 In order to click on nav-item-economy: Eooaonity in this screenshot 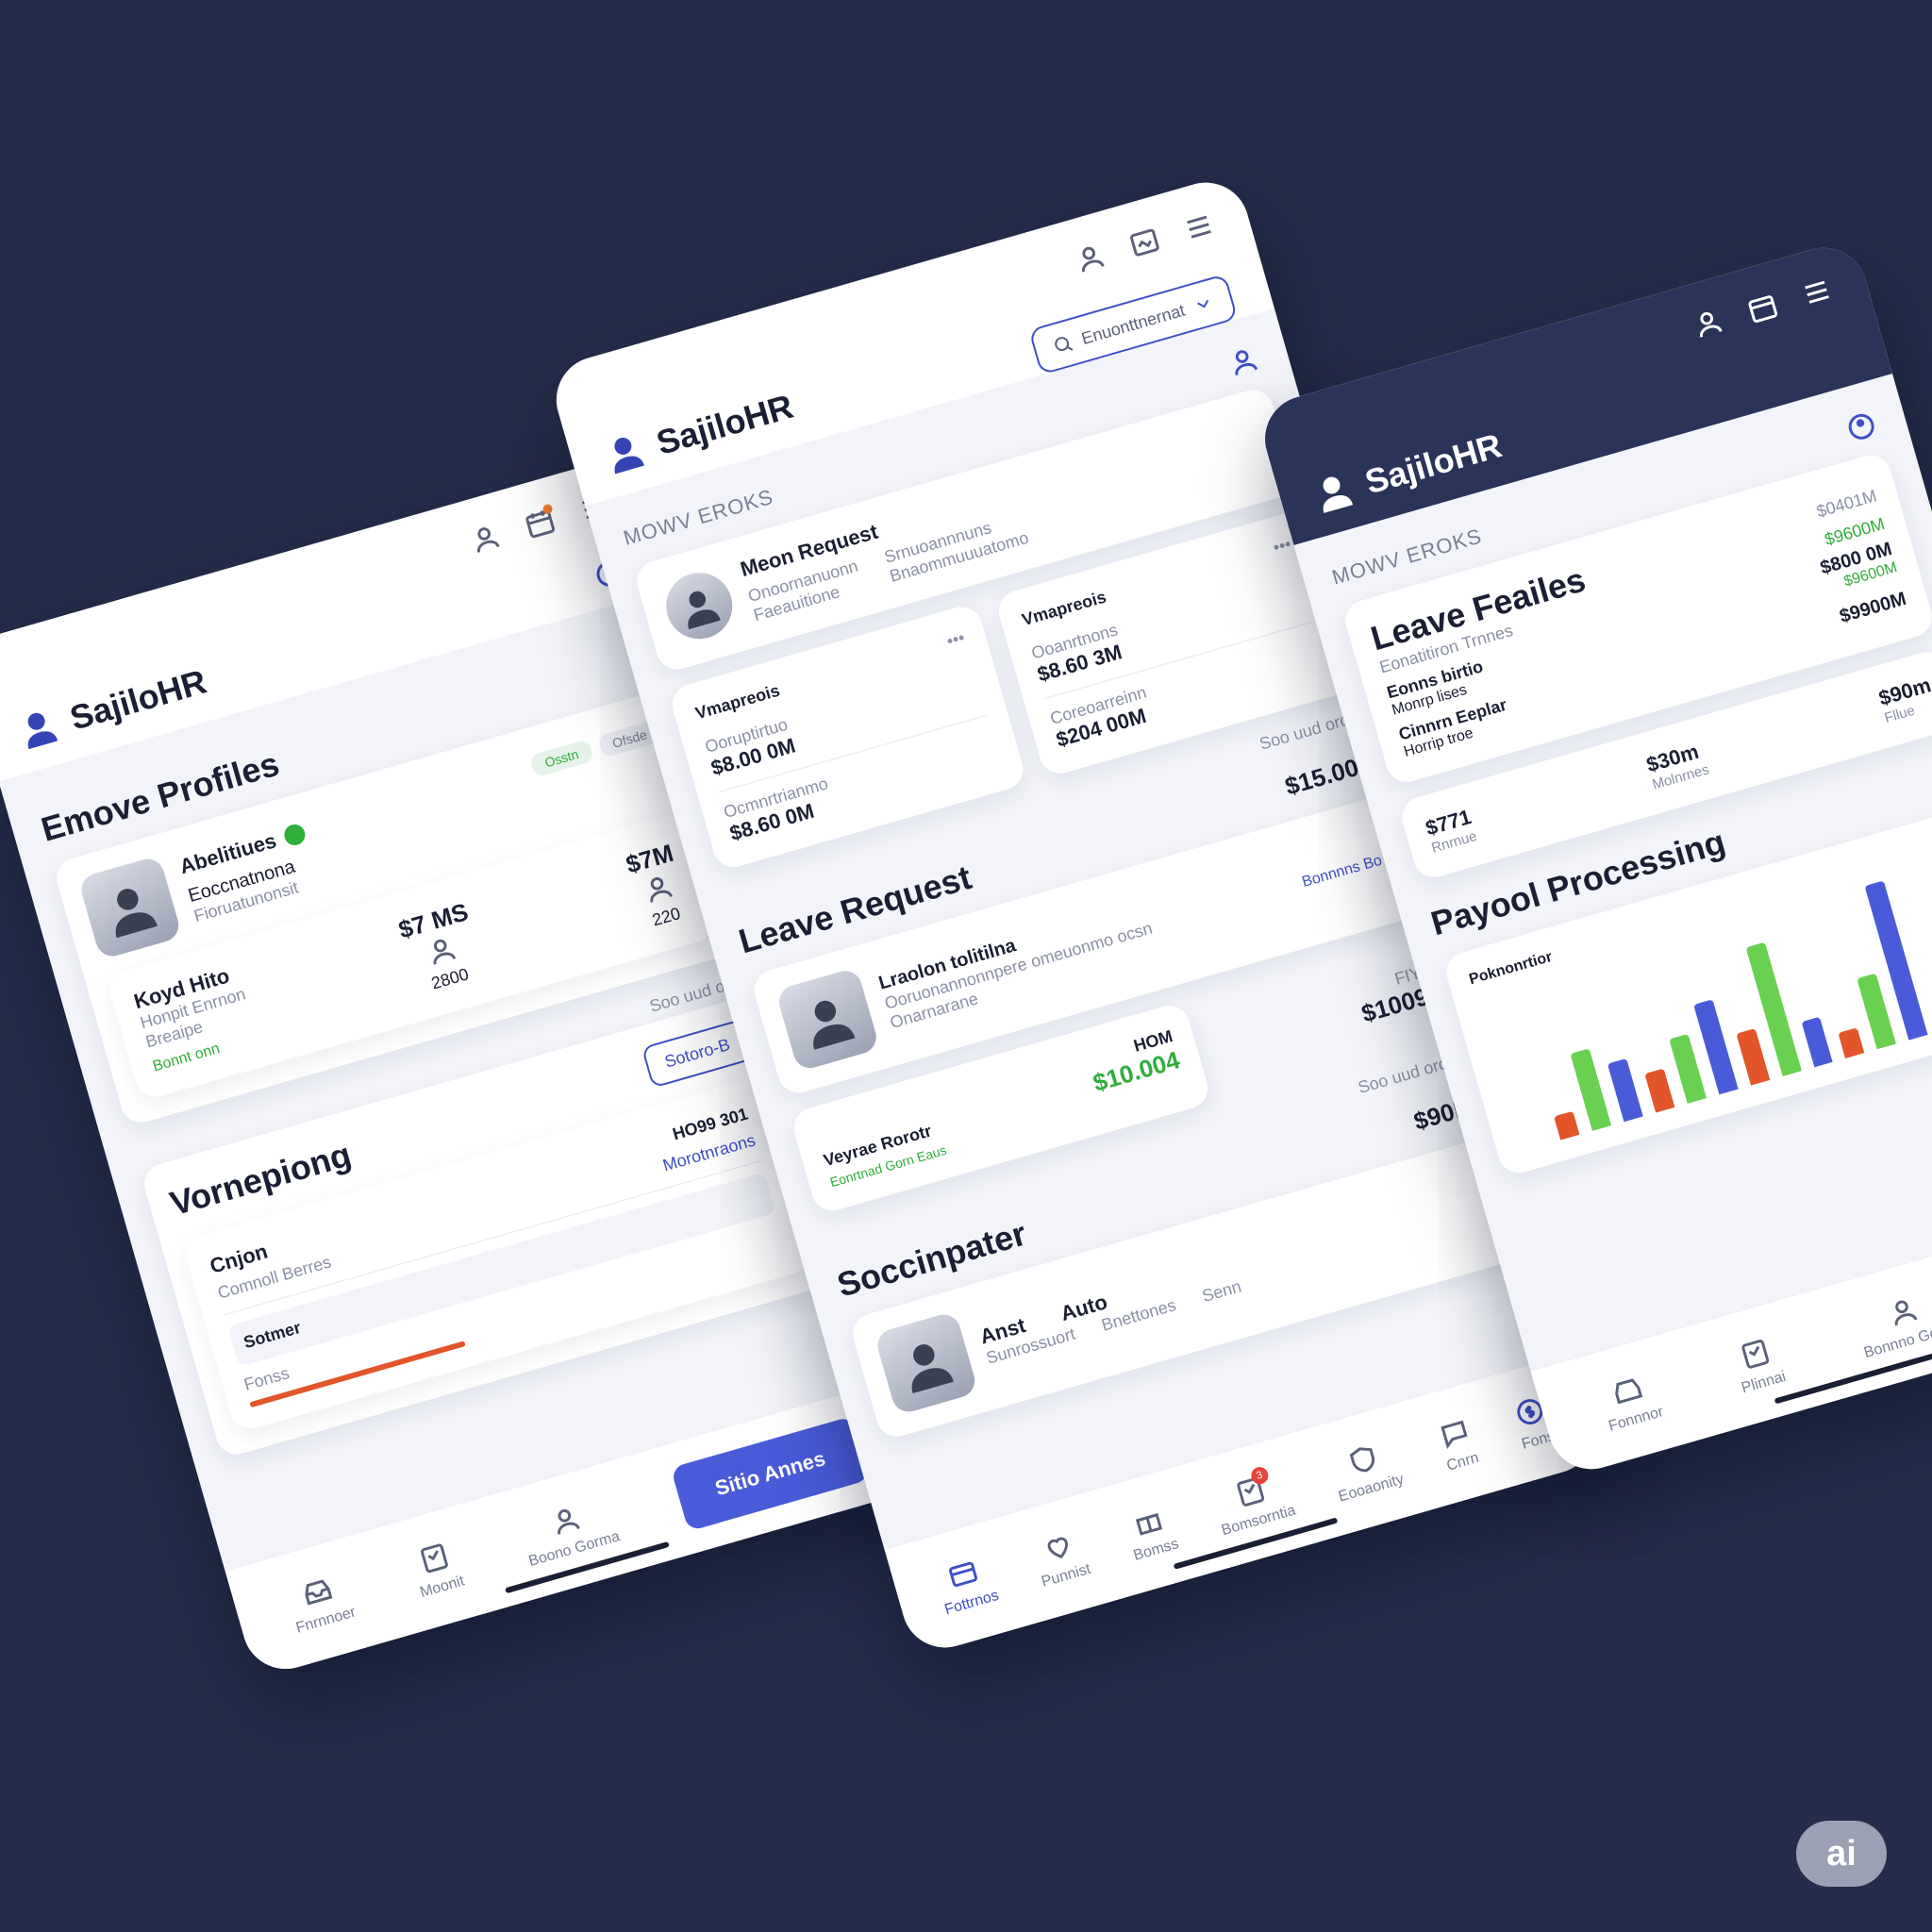, I will do `click(1366, 1471)`.